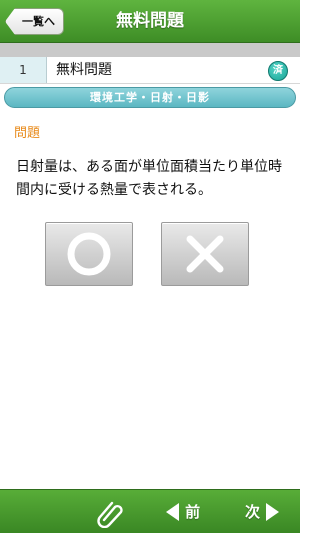 This screenshot has height=533, width=320. Describe the element at coordinates (149, 178) in the screenshot. I see `question-text: 日射量は、ある面が単位面積当たり単位時間内に受ける熱量で表される。` at that location.